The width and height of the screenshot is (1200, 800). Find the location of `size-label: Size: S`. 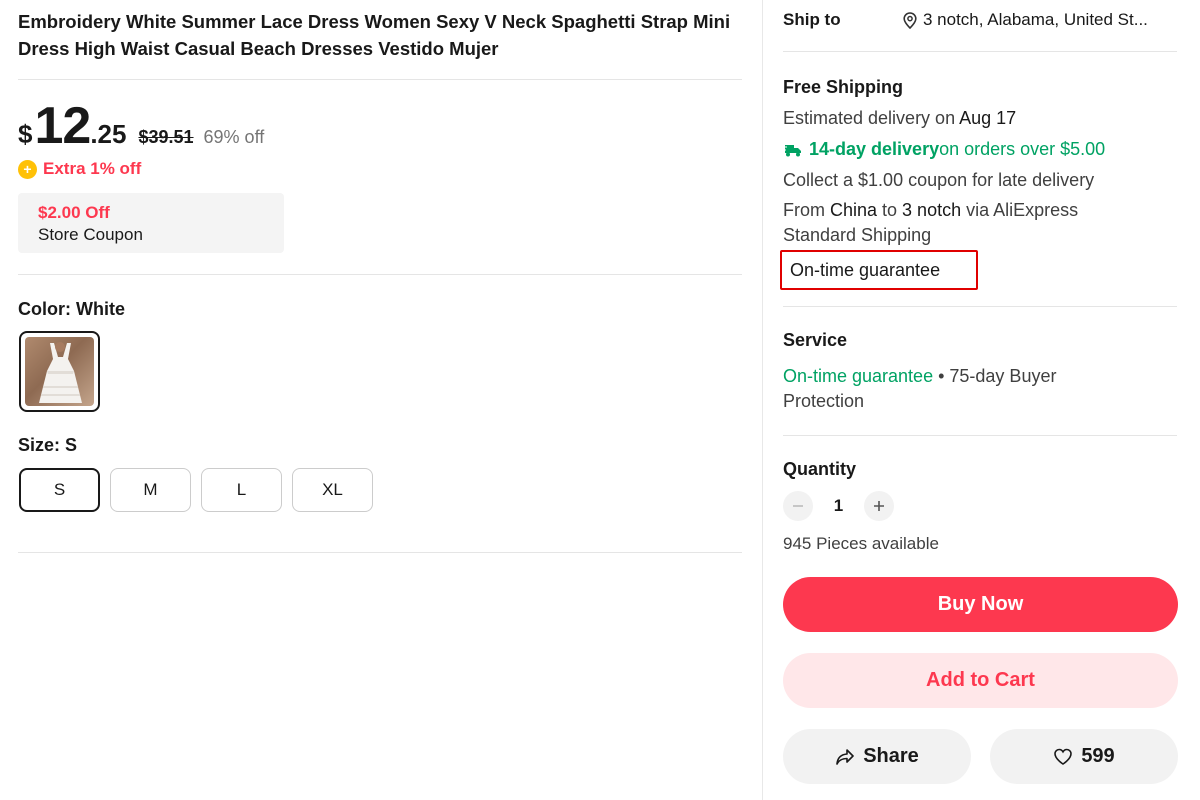

size-label: Size: S is located at coordinates (48, 445).